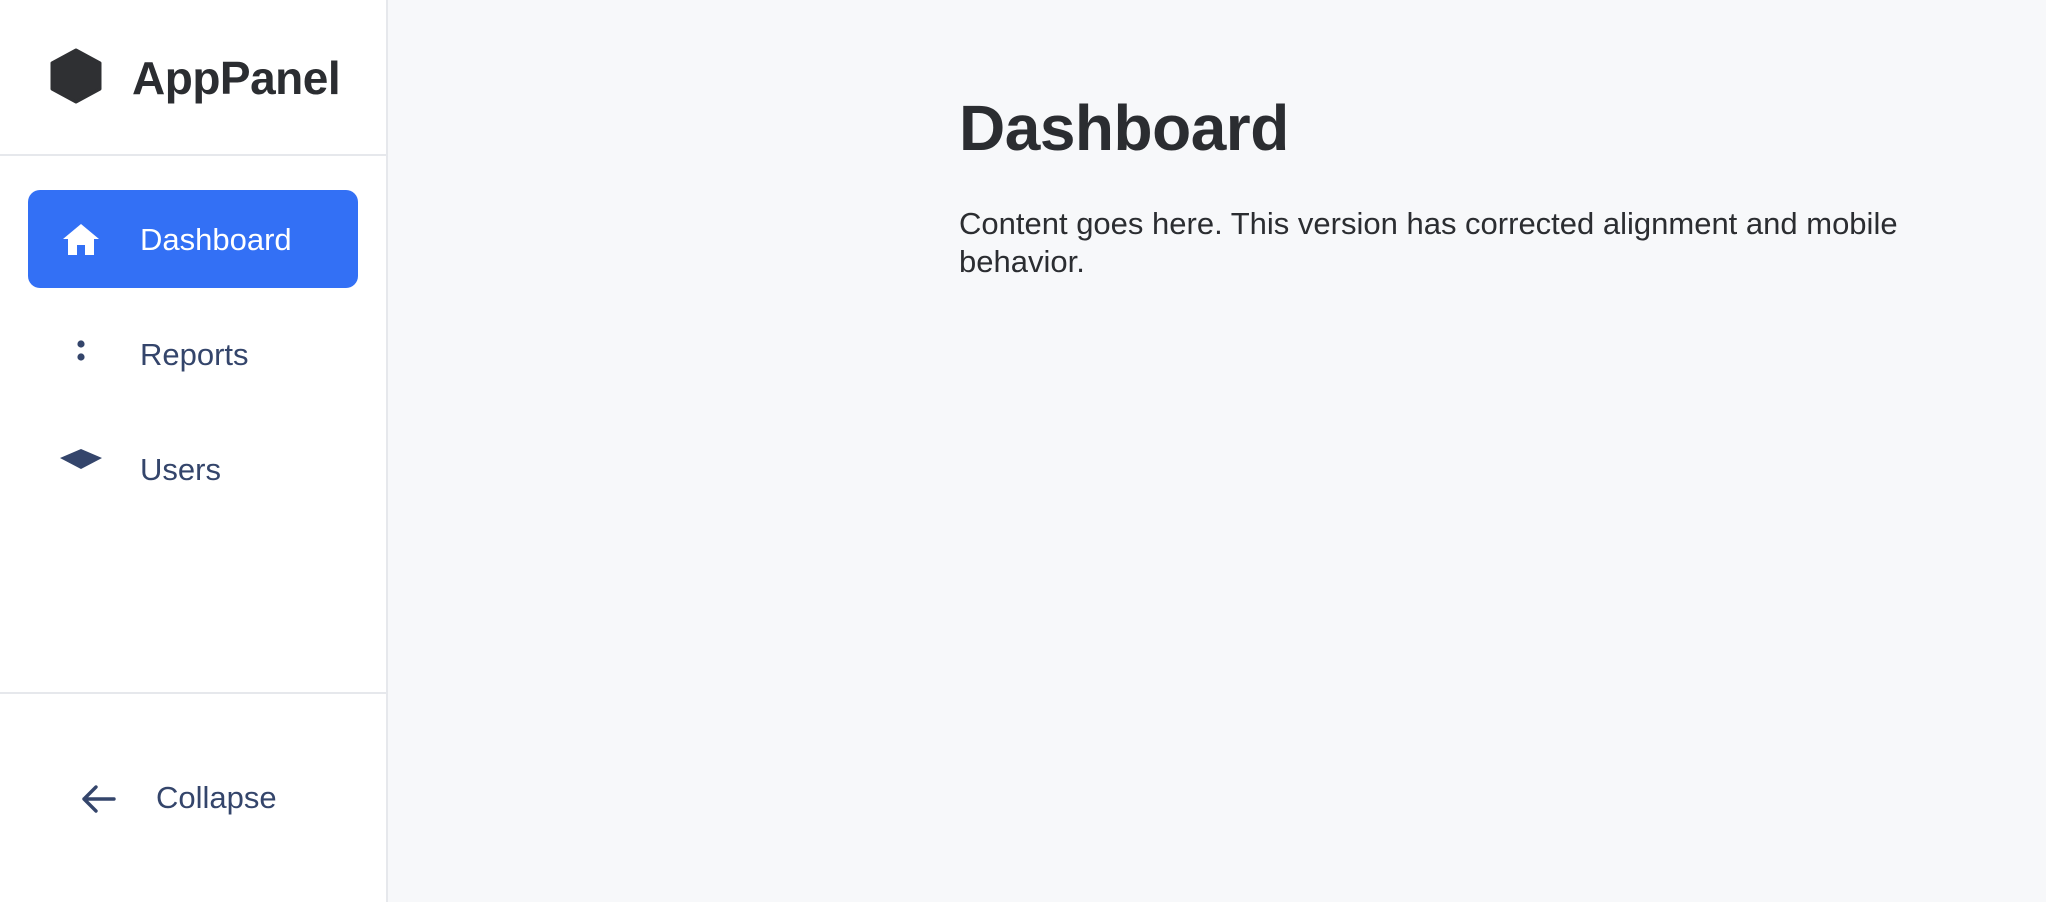  What do you see at coordinates (236, 78) in the screenshot?
I see `brand-name: AppPanel` at bounding box center [236, 78].